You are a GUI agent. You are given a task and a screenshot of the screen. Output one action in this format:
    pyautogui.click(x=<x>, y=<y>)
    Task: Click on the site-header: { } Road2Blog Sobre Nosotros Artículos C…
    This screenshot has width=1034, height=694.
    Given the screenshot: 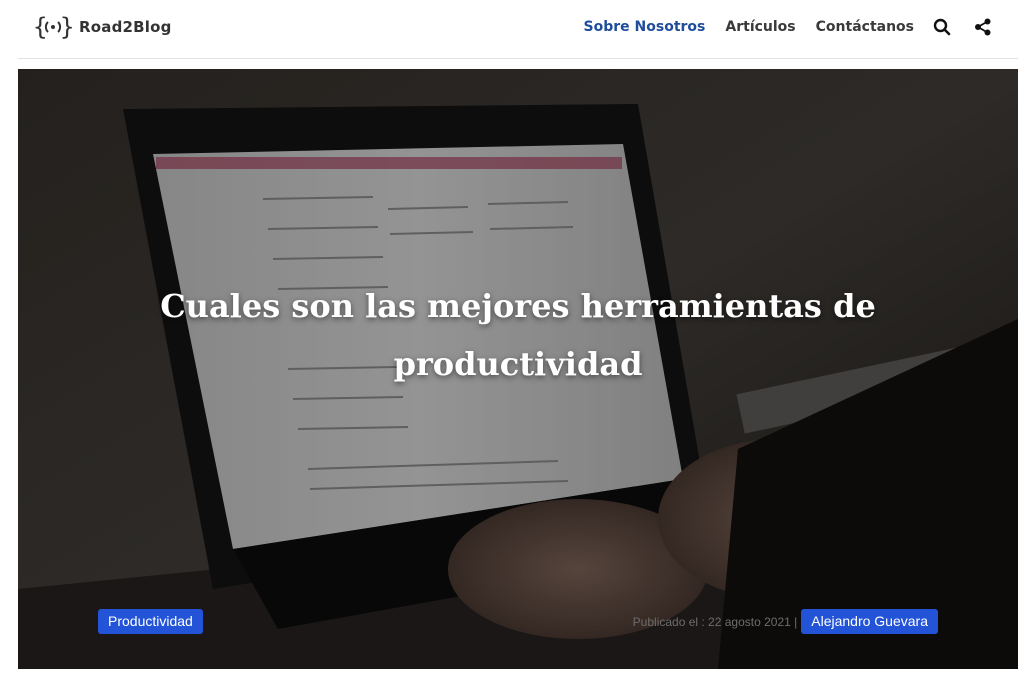 What is the action you would take?
    pyautogui.click(x=517, y=29)
    